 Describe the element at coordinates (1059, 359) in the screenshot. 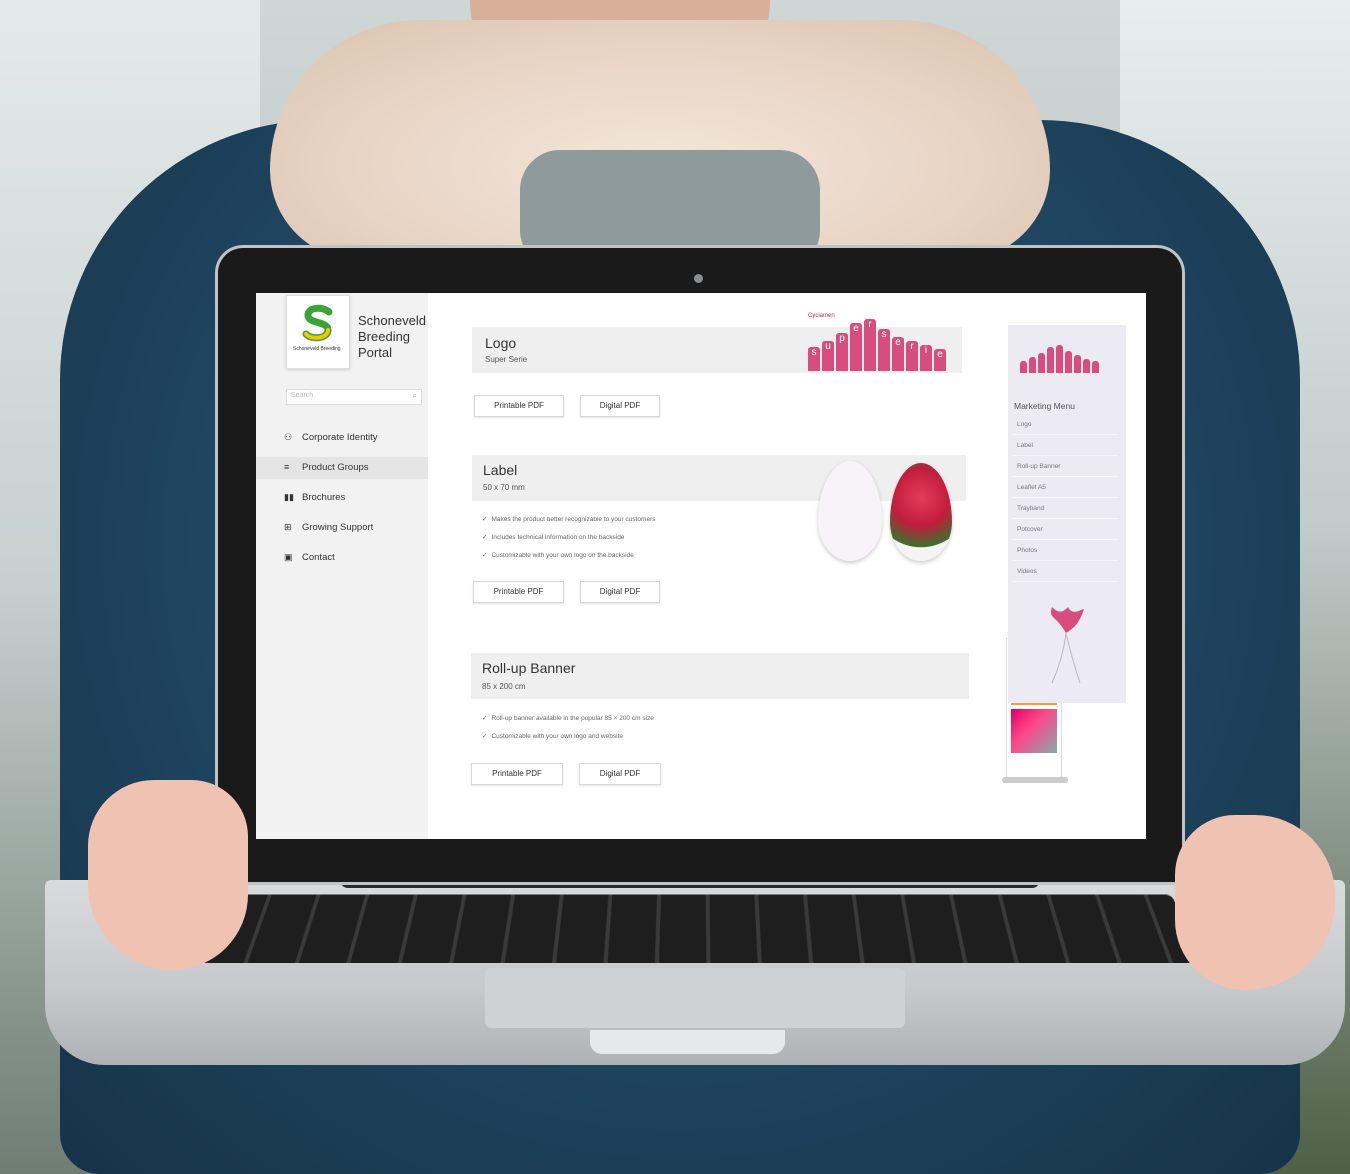

I see `marketing-menu-logo` at that location.